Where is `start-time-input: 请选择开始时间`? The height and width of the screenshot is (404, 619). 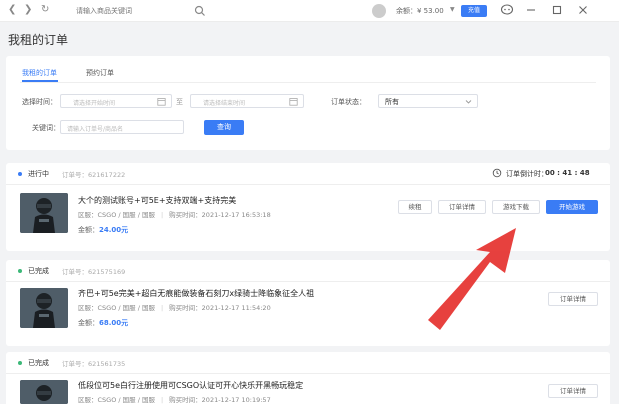
start-time-input: 请选择开始时间 is located at coordinates (116, 101).